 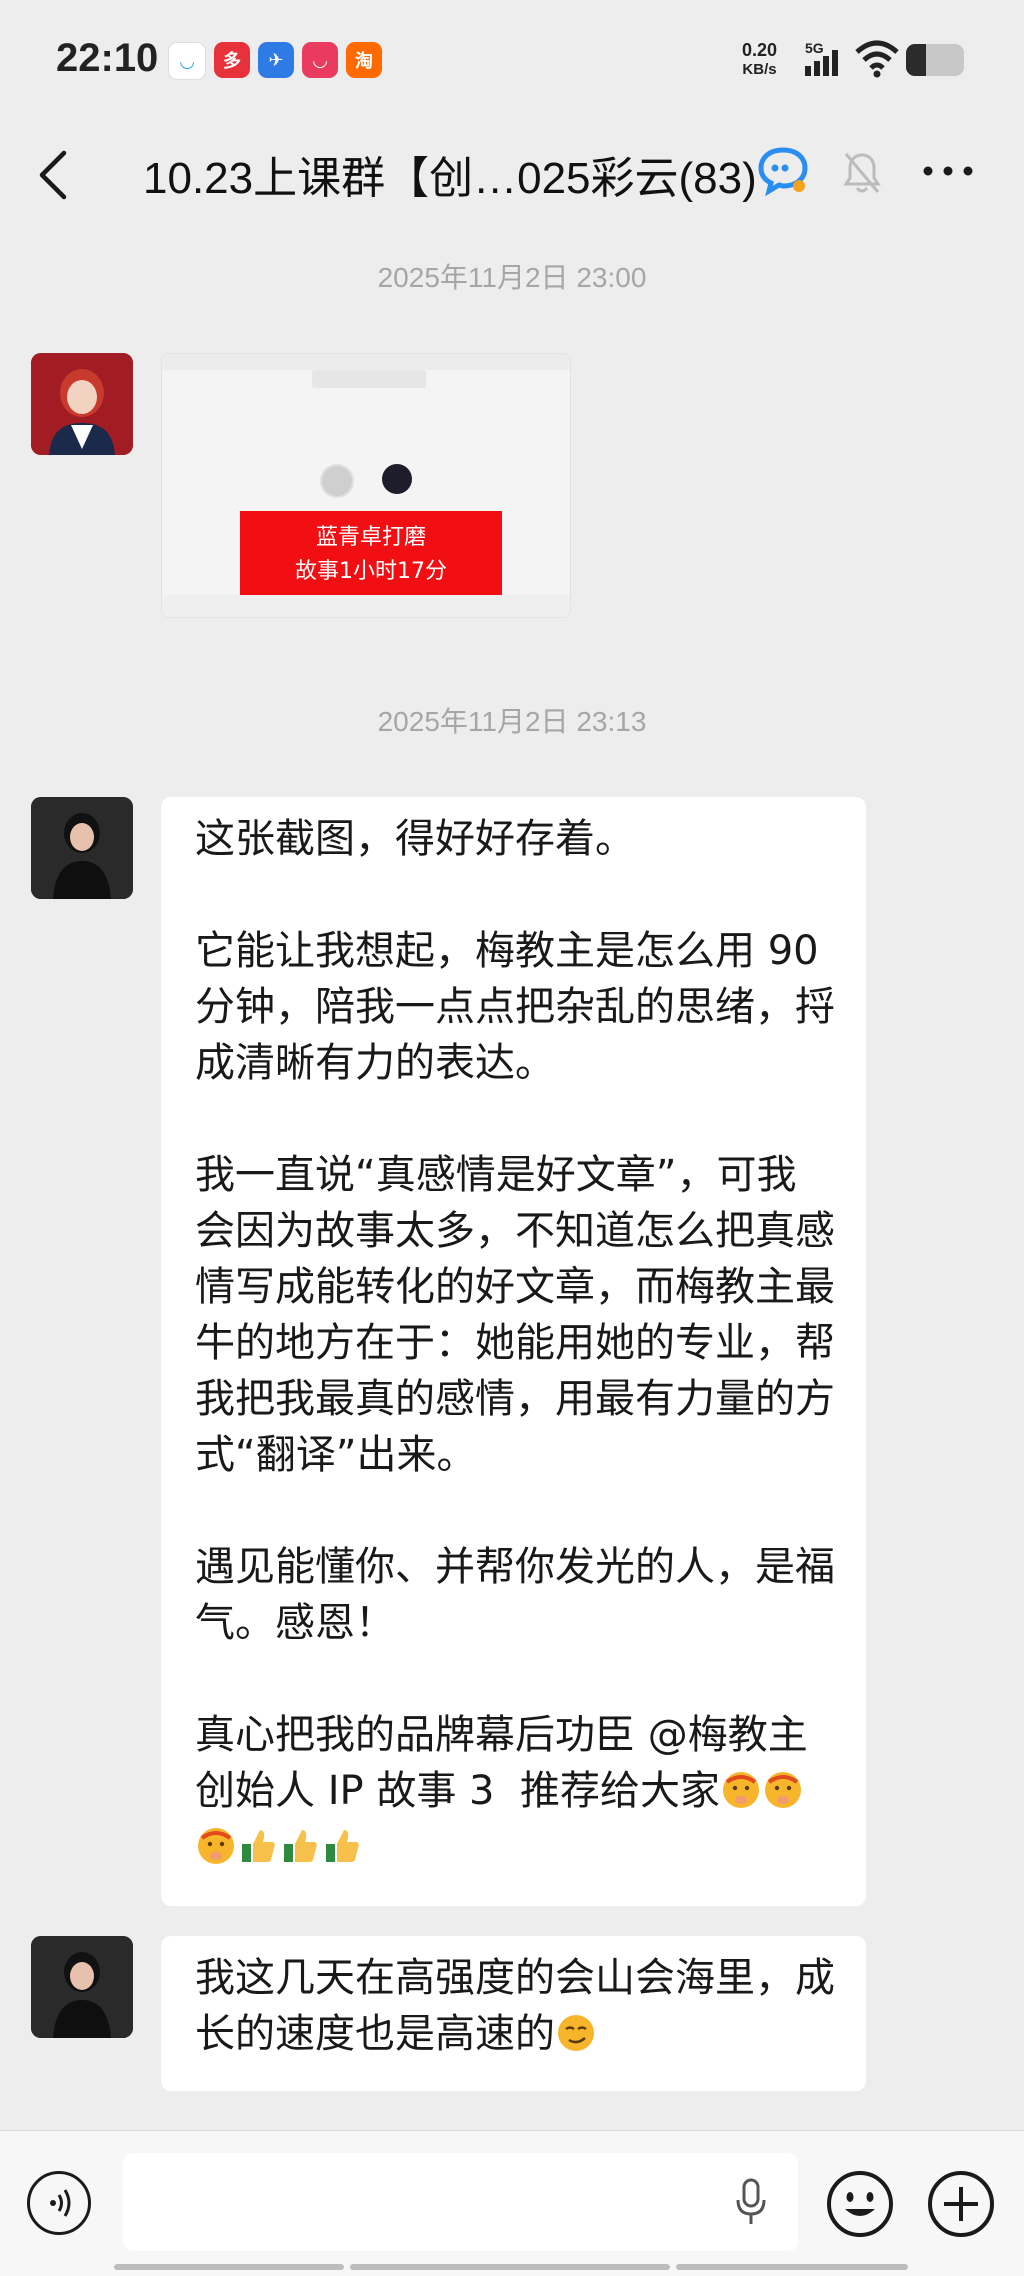 What do you see at coordinates (783, 170) in the screenshot?
I see `ai-chat-icon` at bounding box center [783, 170].